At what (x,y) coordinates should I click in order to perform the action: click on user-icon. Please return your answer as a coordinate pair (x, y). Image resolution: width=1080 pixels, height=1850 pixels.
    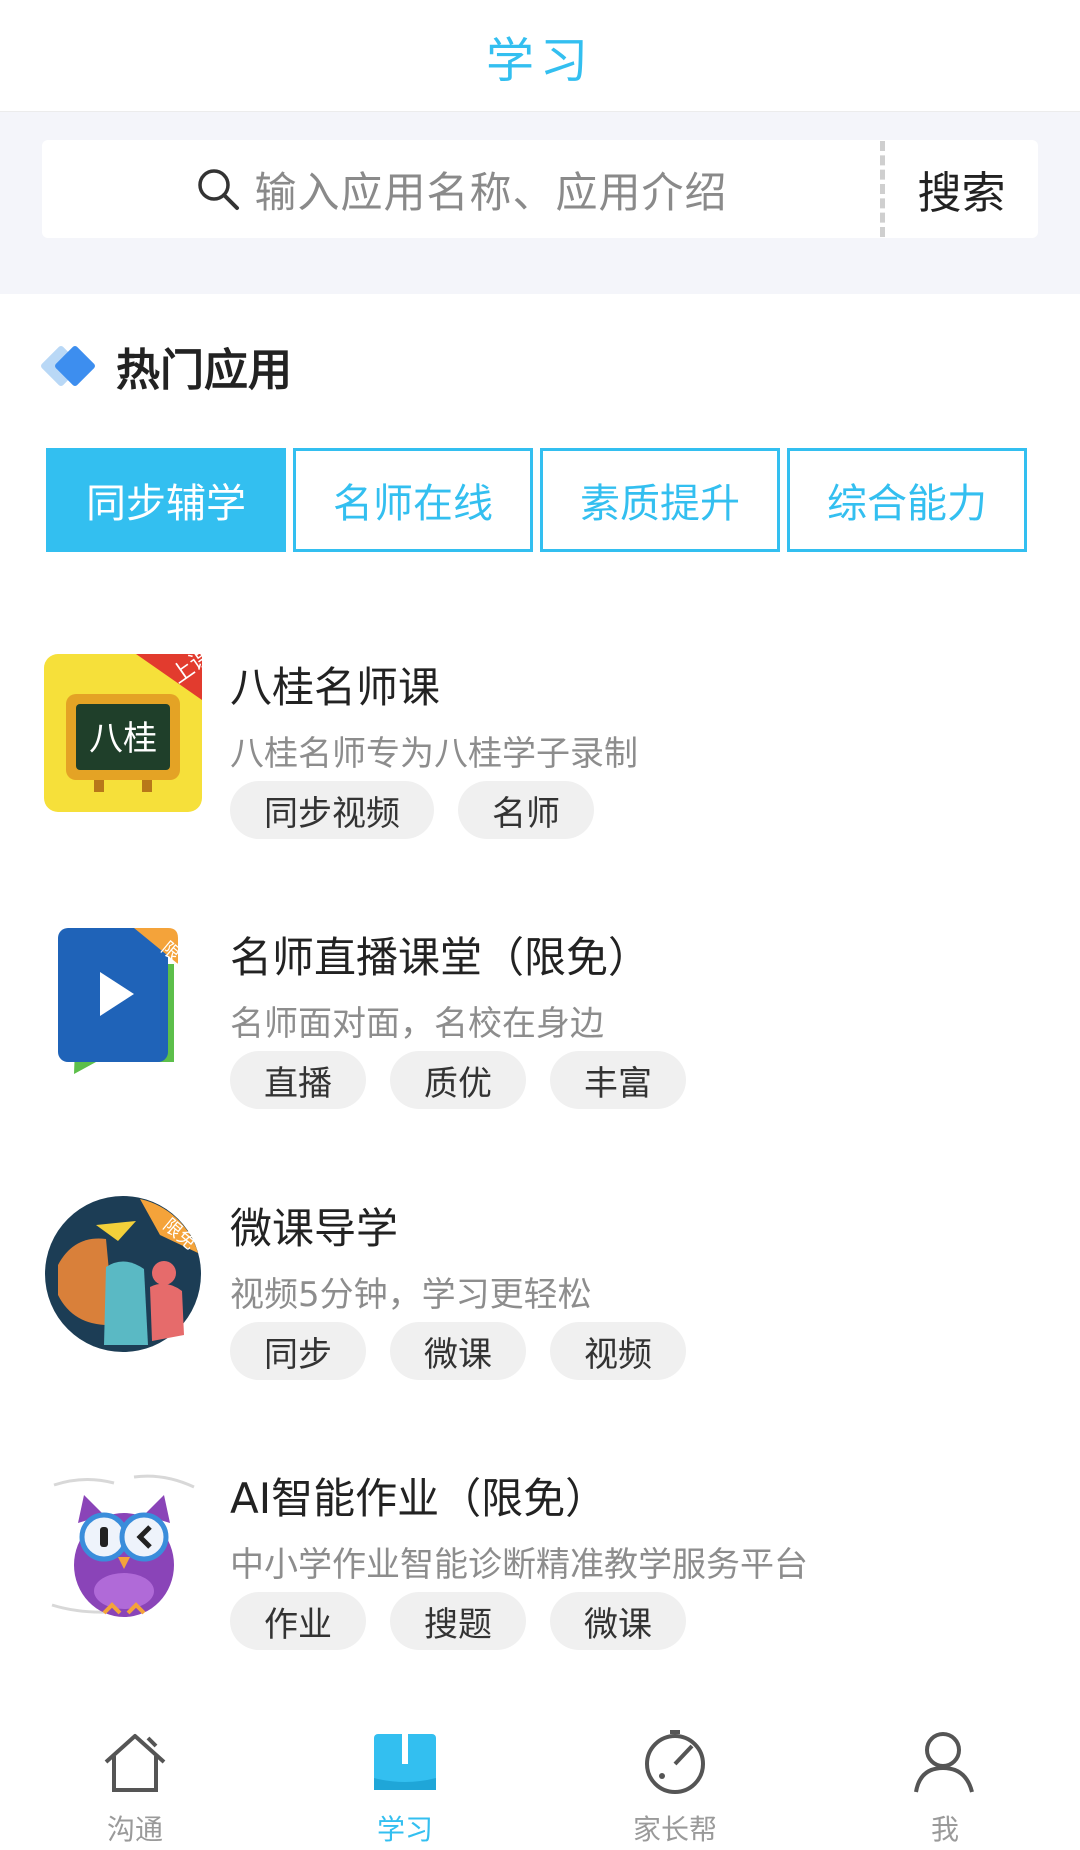
    Looking at the image, I should click on (944, 1762).